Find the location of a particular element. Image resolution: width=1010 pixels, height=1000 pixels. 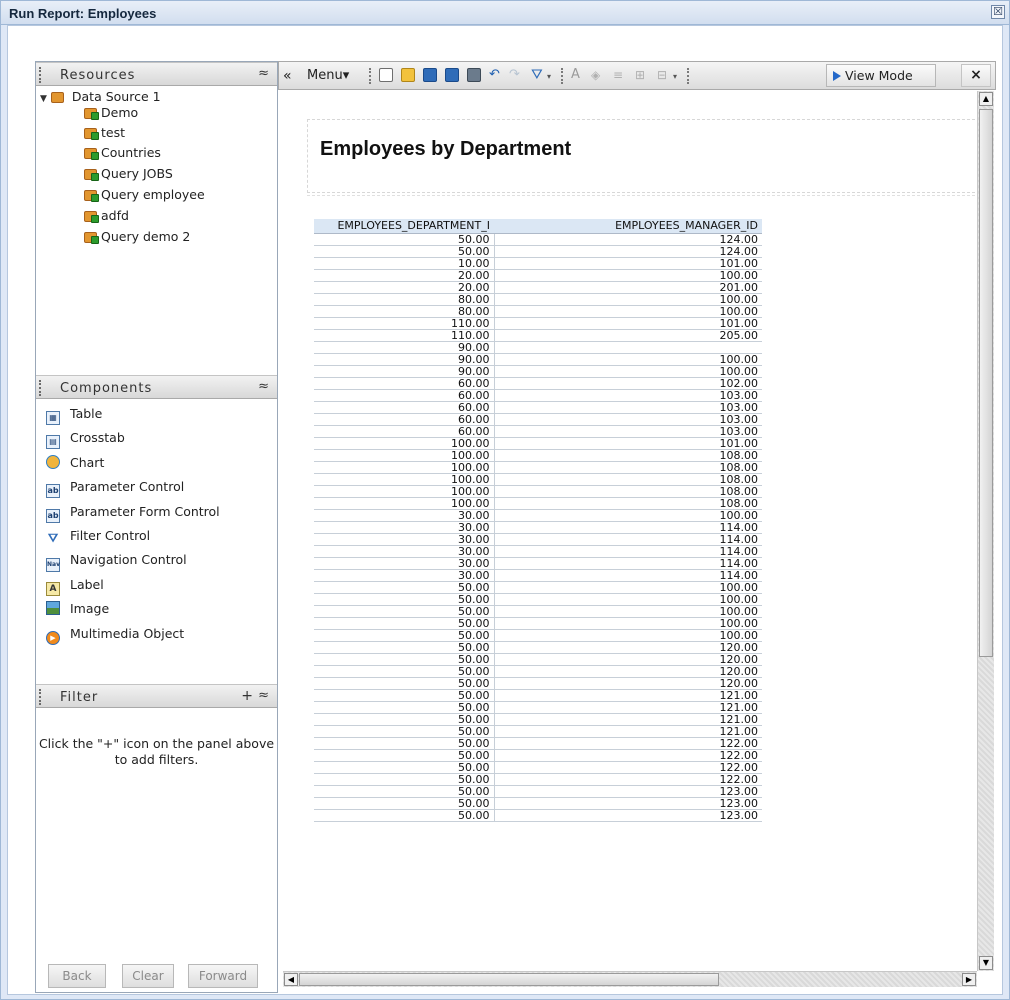

component-filter-control: ⛛ Filter Control is located at coordinates (98, 536).